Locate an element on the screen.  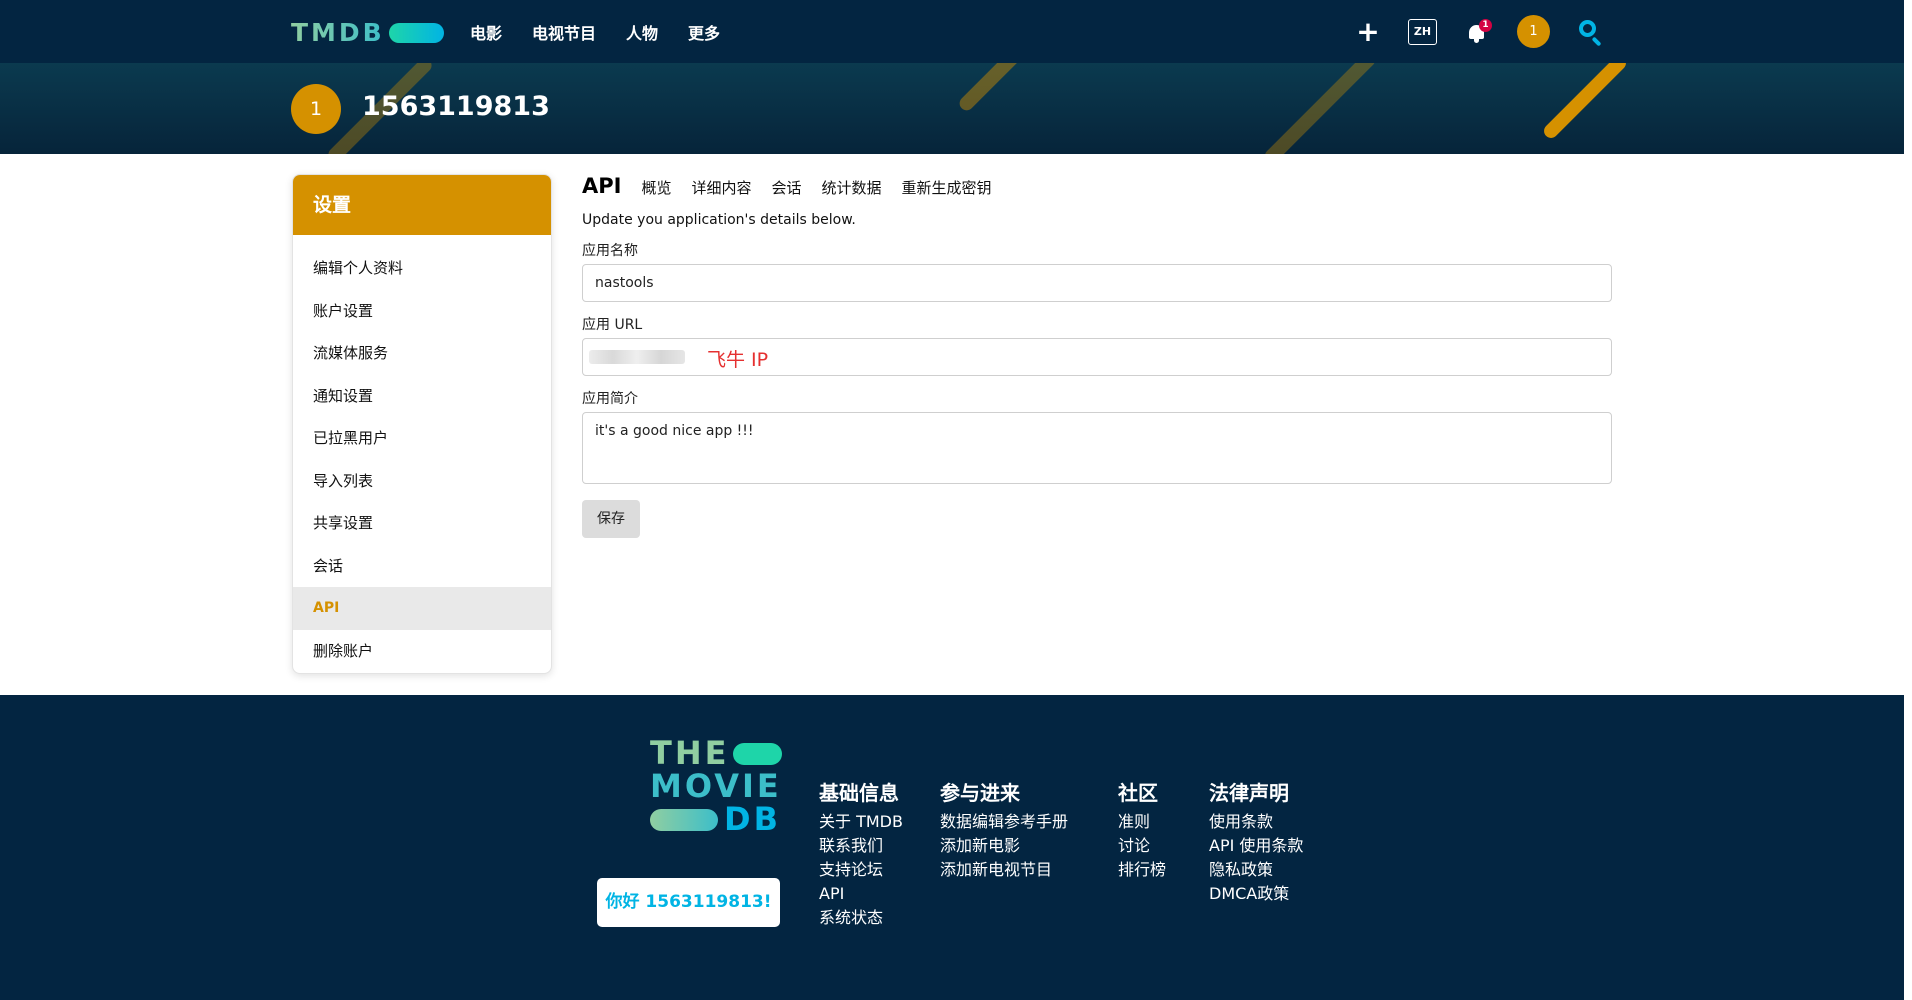
sidebar-item-sharing: 共享设置 is located at coordinates (422, 523).